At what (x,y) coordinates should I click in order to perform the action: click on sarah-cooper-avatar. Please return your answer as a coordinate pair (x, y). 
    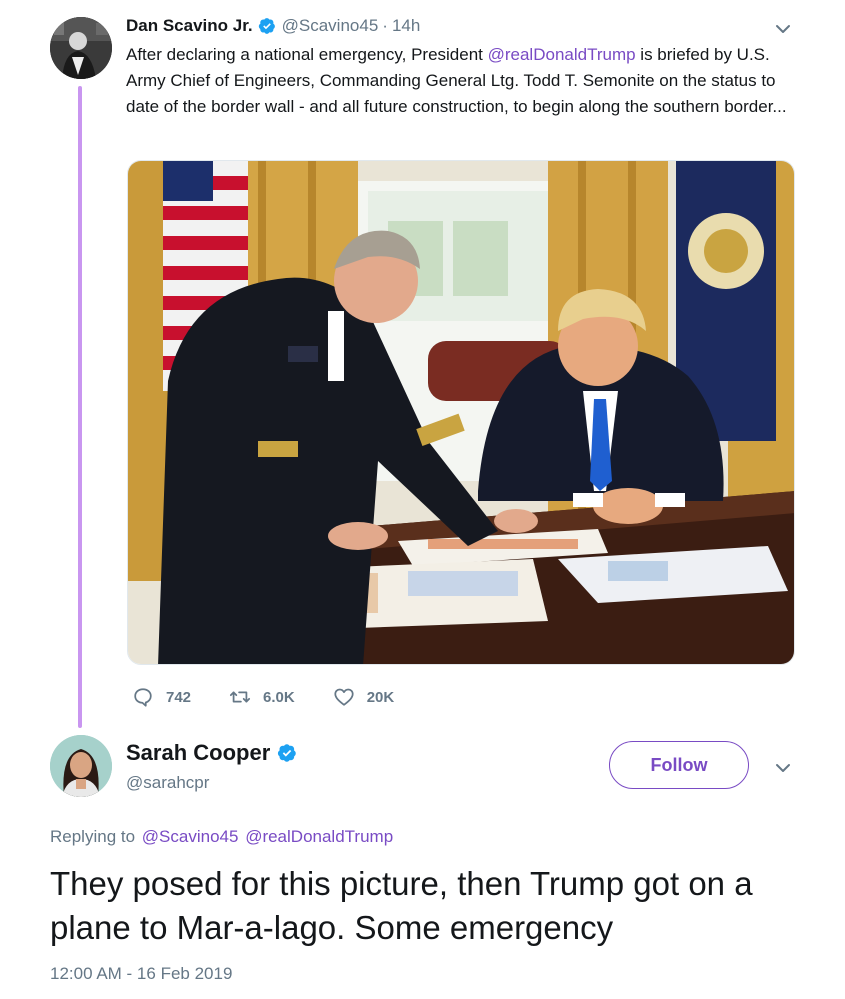
    Looking at the image, I should click on (81, 766).